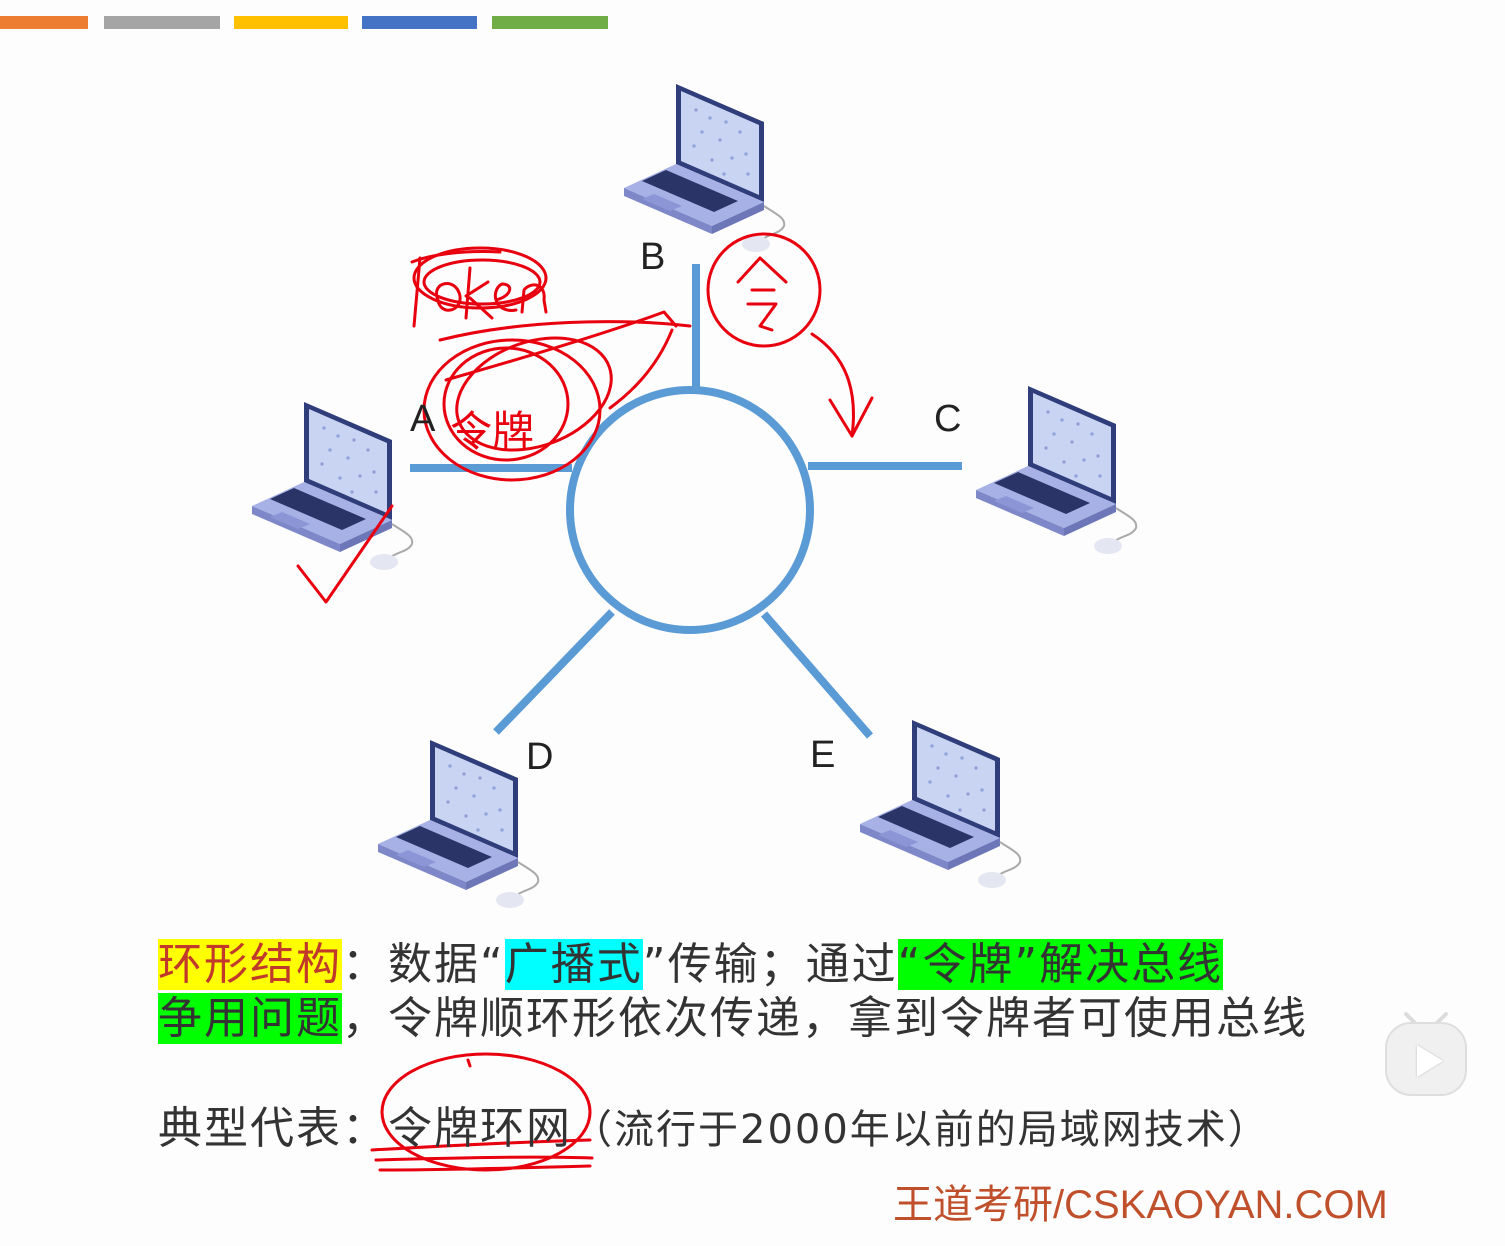 Image resolution: width=1505 pixels, height=1246 pixels. I want to click on ring-circle, so click(690, 510).